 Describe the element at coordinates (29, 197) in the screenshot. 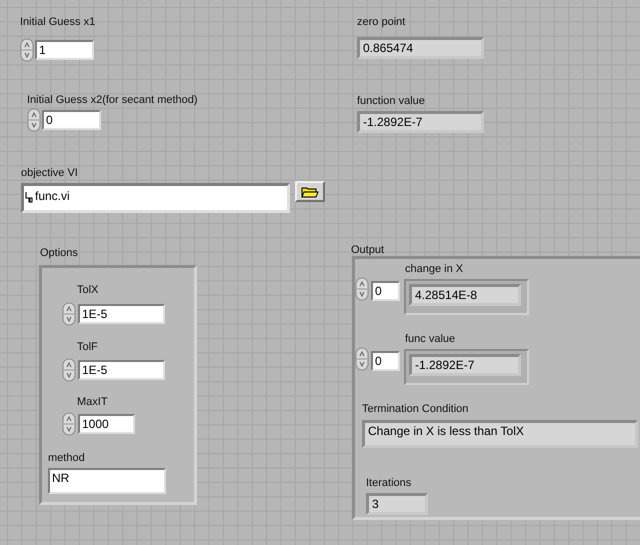

I see `path-icon` at that location.